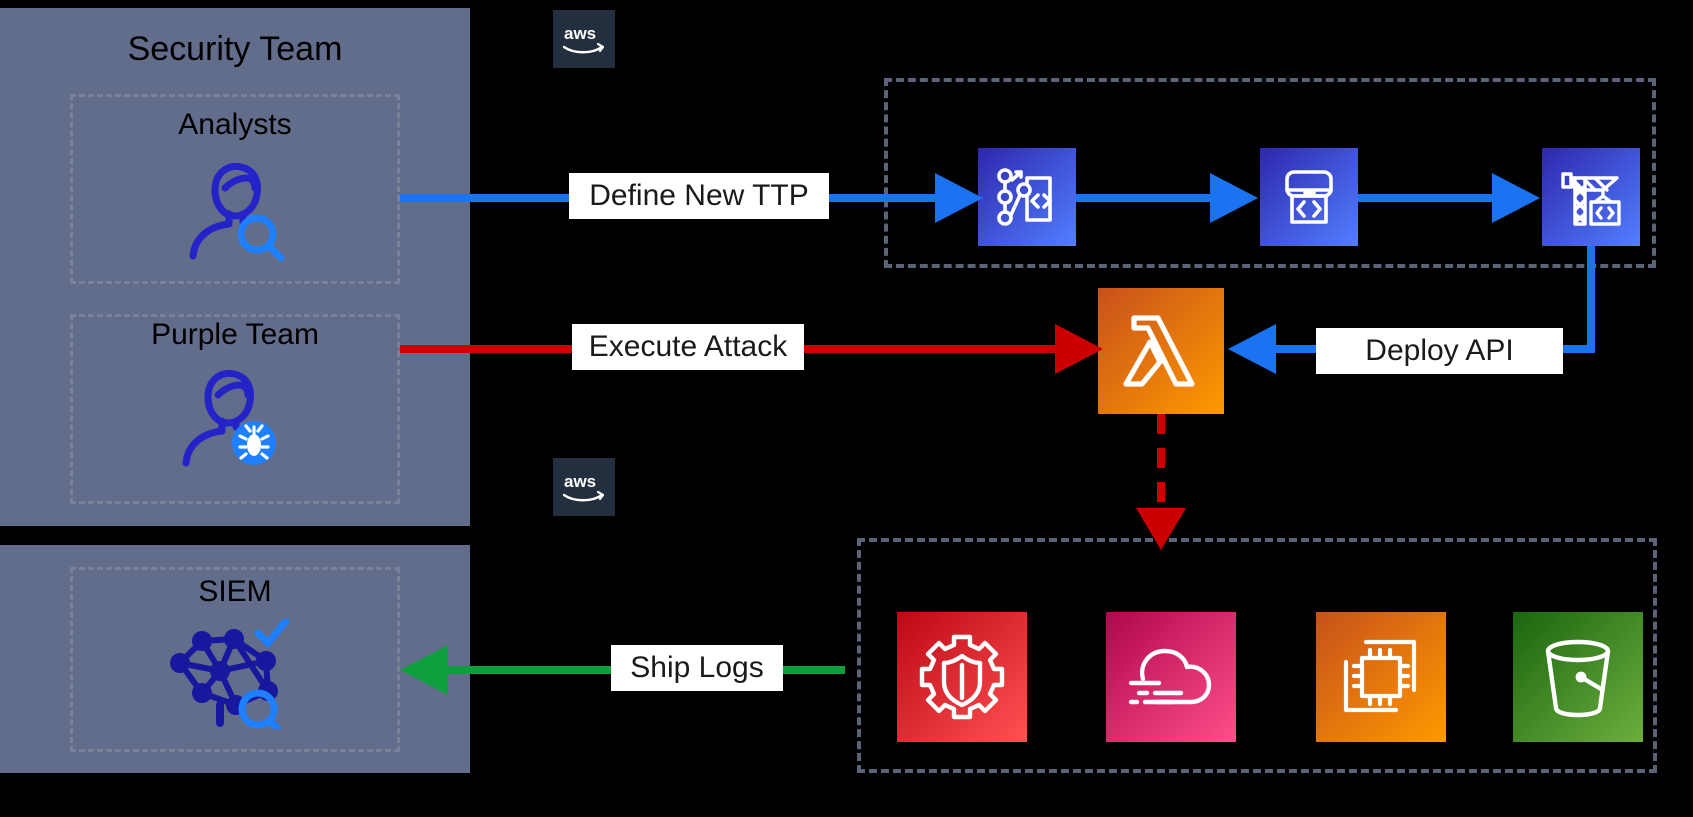  I want to click on siem-label: SIEM, so click(235, 591).